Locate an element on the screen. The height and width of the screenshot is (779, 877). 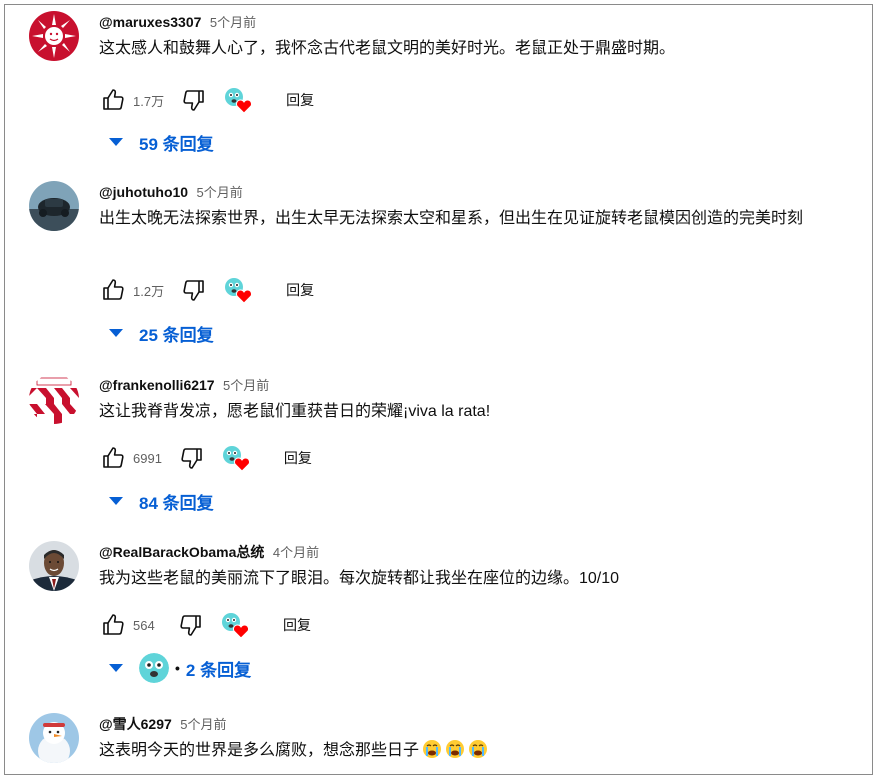
comment-actions: 1.7万 回复 is located at coordinates (210, 100).